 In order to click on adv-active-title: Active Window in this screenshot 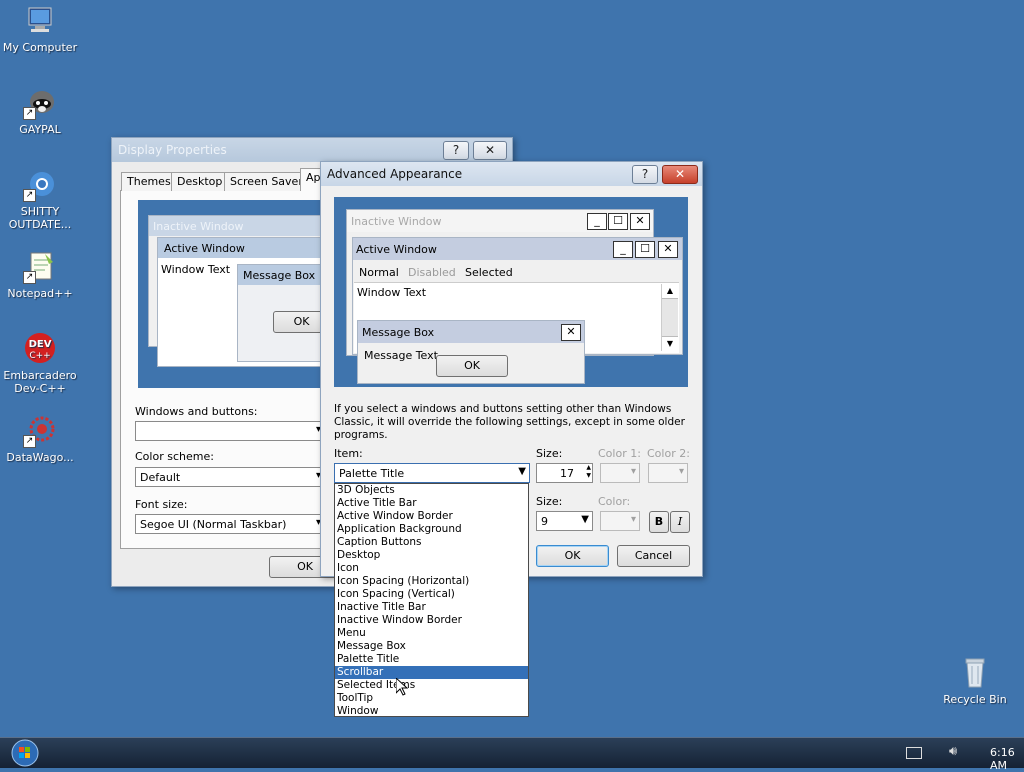, I will do `click(396, 249)`.